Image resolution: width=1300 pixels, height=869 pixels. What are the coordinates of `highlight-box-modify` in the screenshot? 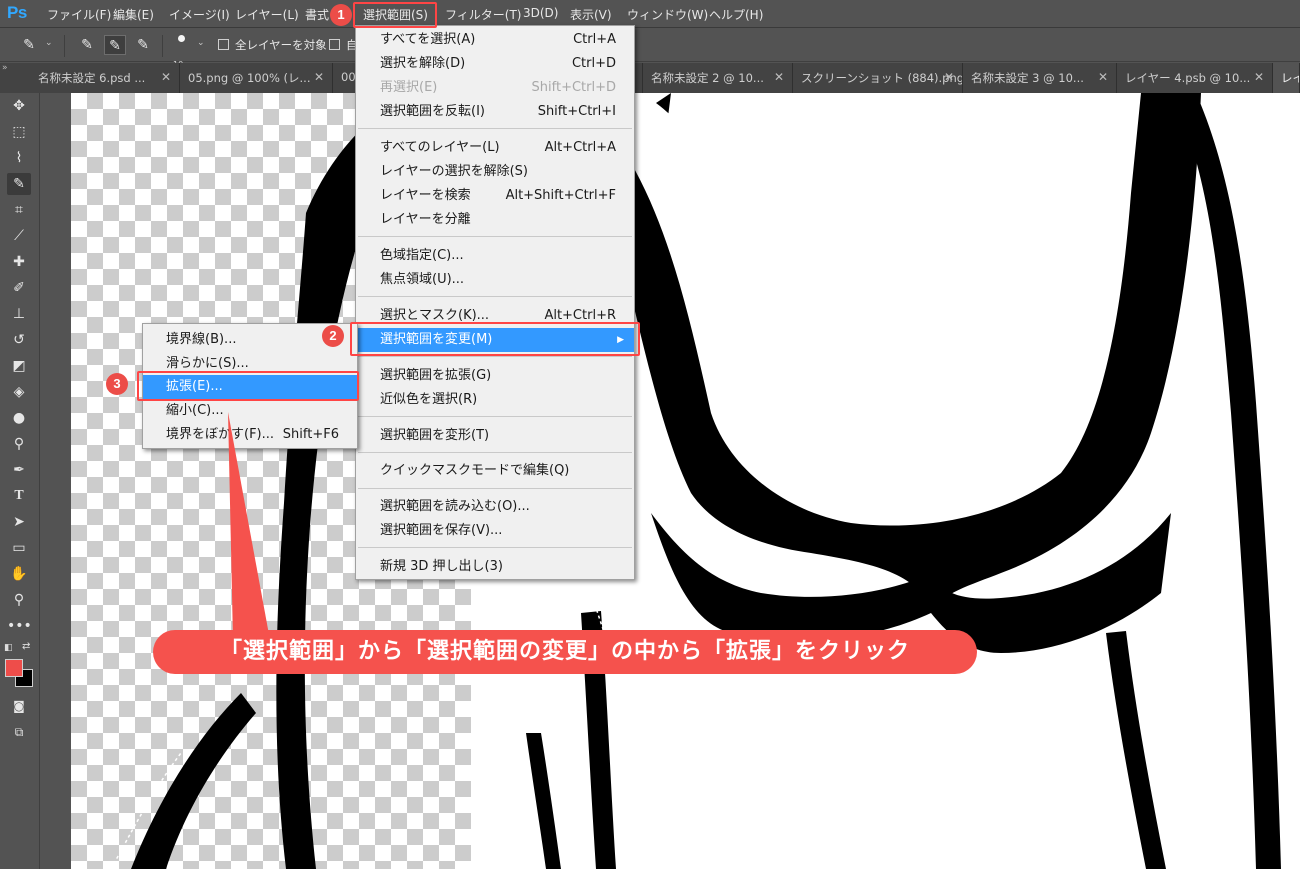 It's located at (495, 339).